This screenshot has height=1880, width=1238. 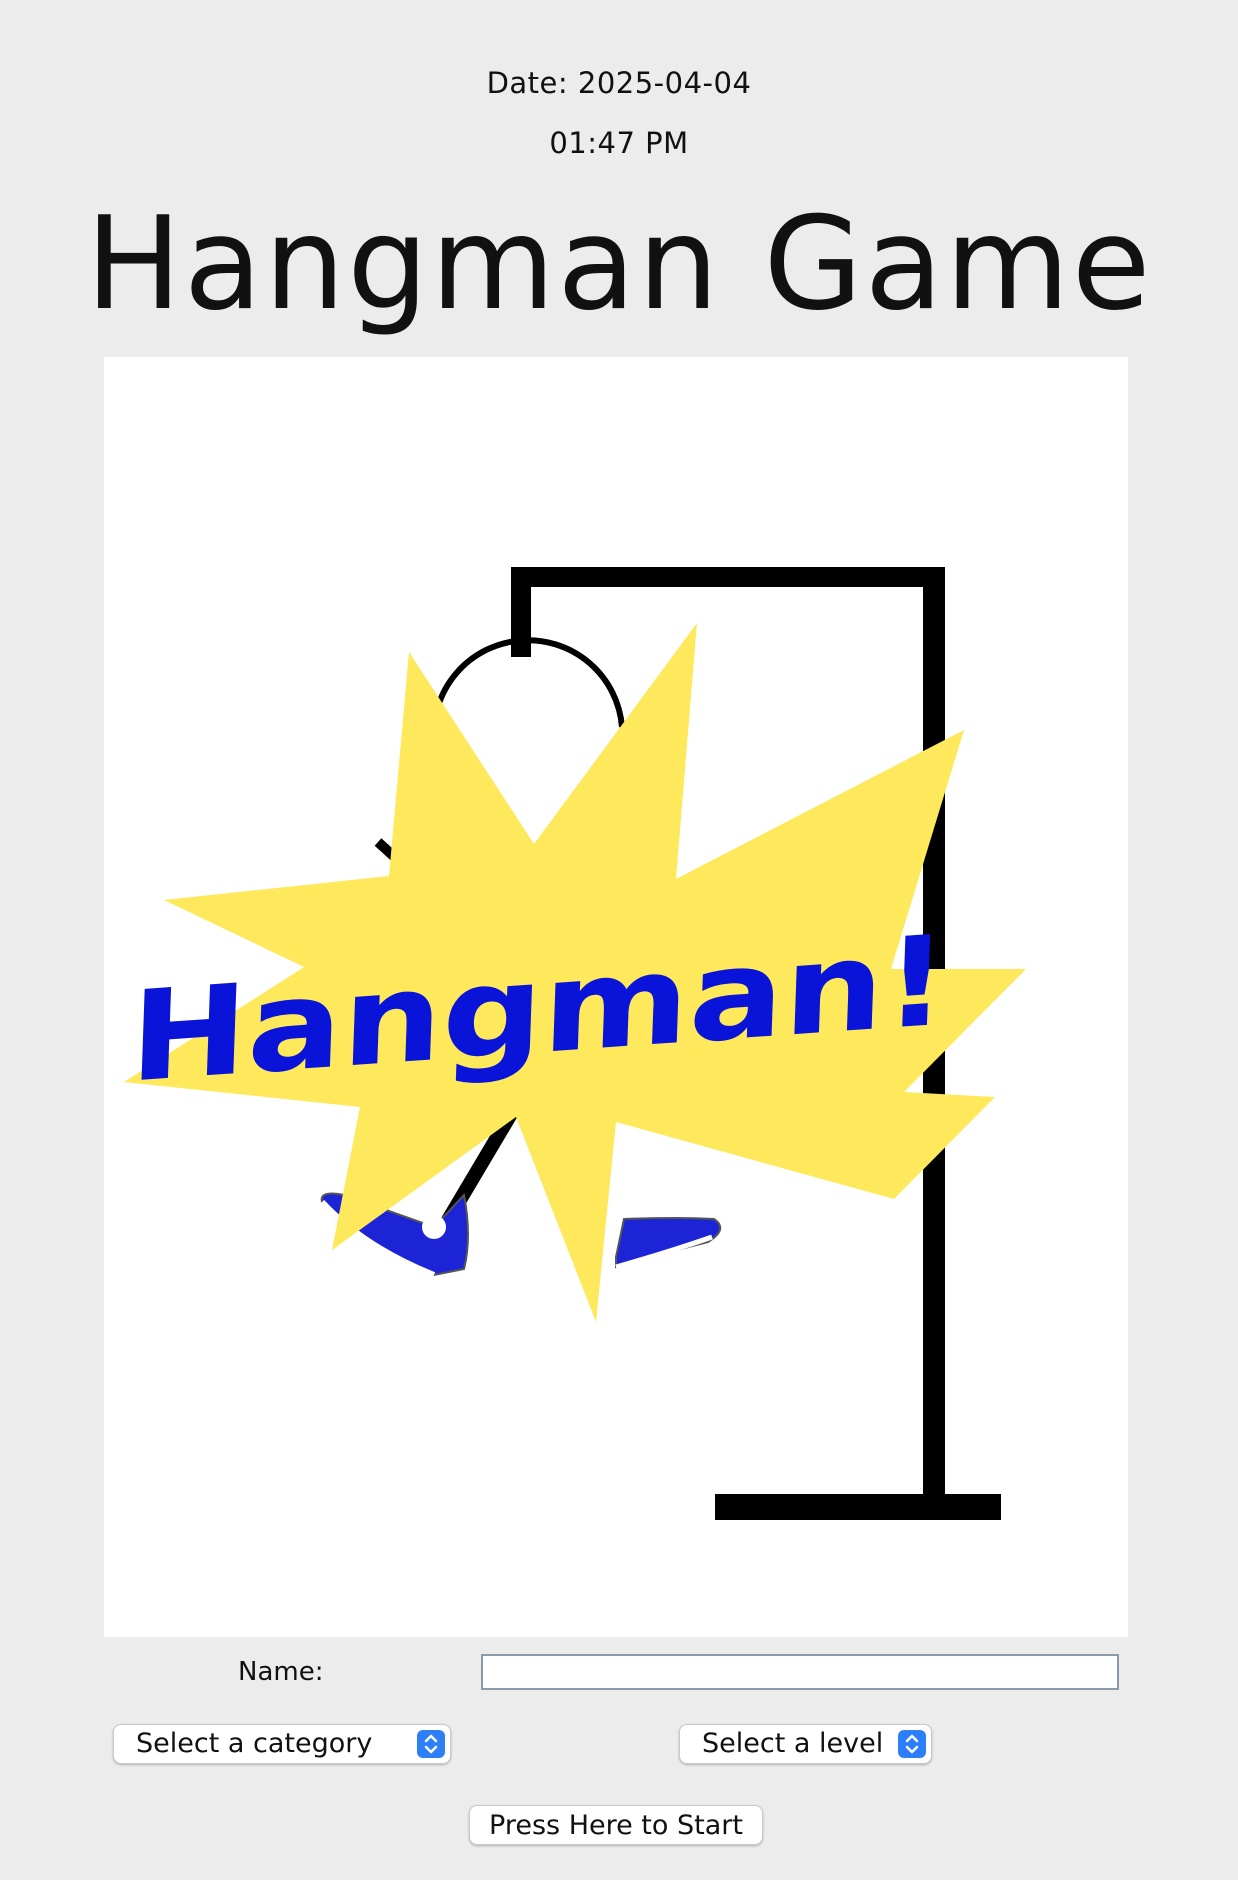 I want to click on level-select-label: Select a level, so click(x=793, y=1743).